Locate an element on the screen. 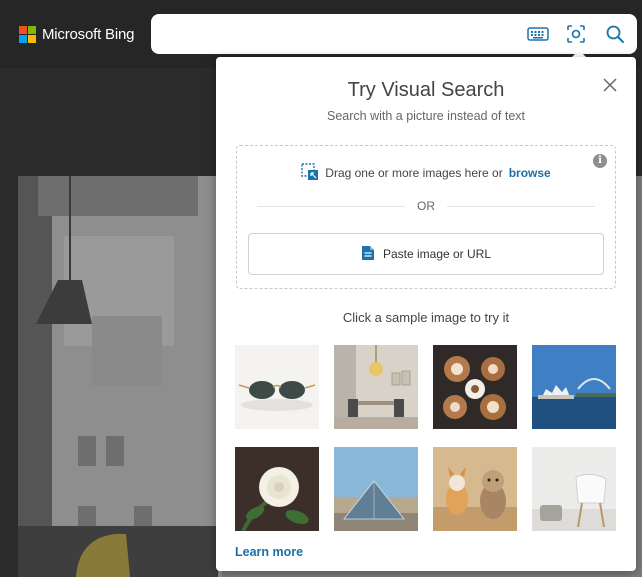 The height and width of the screenshot is (577, 642). microsoft-logo-icon is located at coordinates (27, 34).